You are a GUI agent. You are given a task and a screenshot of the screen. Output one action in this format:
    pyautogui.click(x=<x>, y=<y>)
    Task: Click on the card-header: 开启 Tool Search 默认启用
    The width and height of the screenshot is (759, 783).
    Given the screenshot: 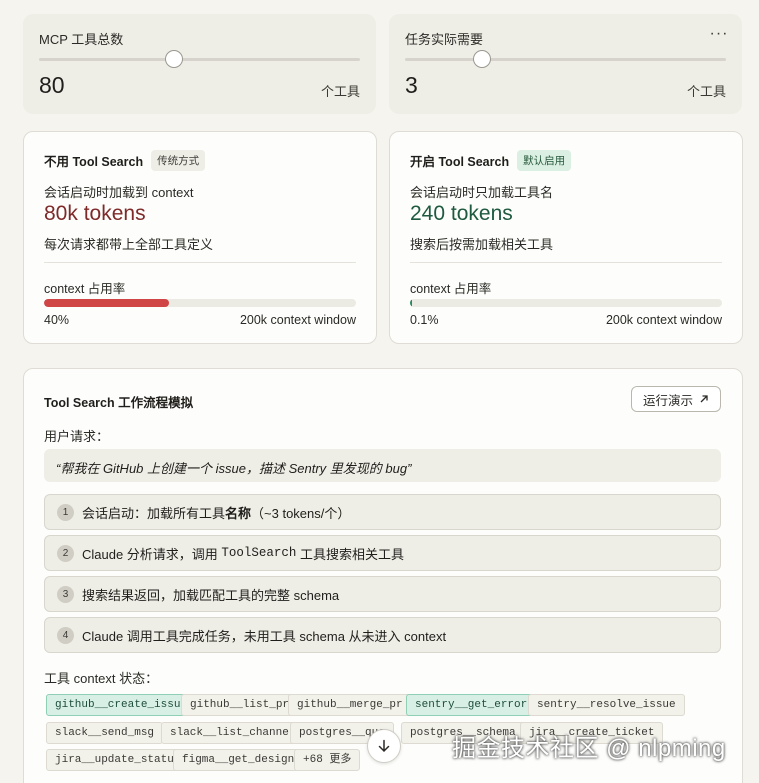 What is the action you would take?
    pyautogui.click(x=491, y=160)
    